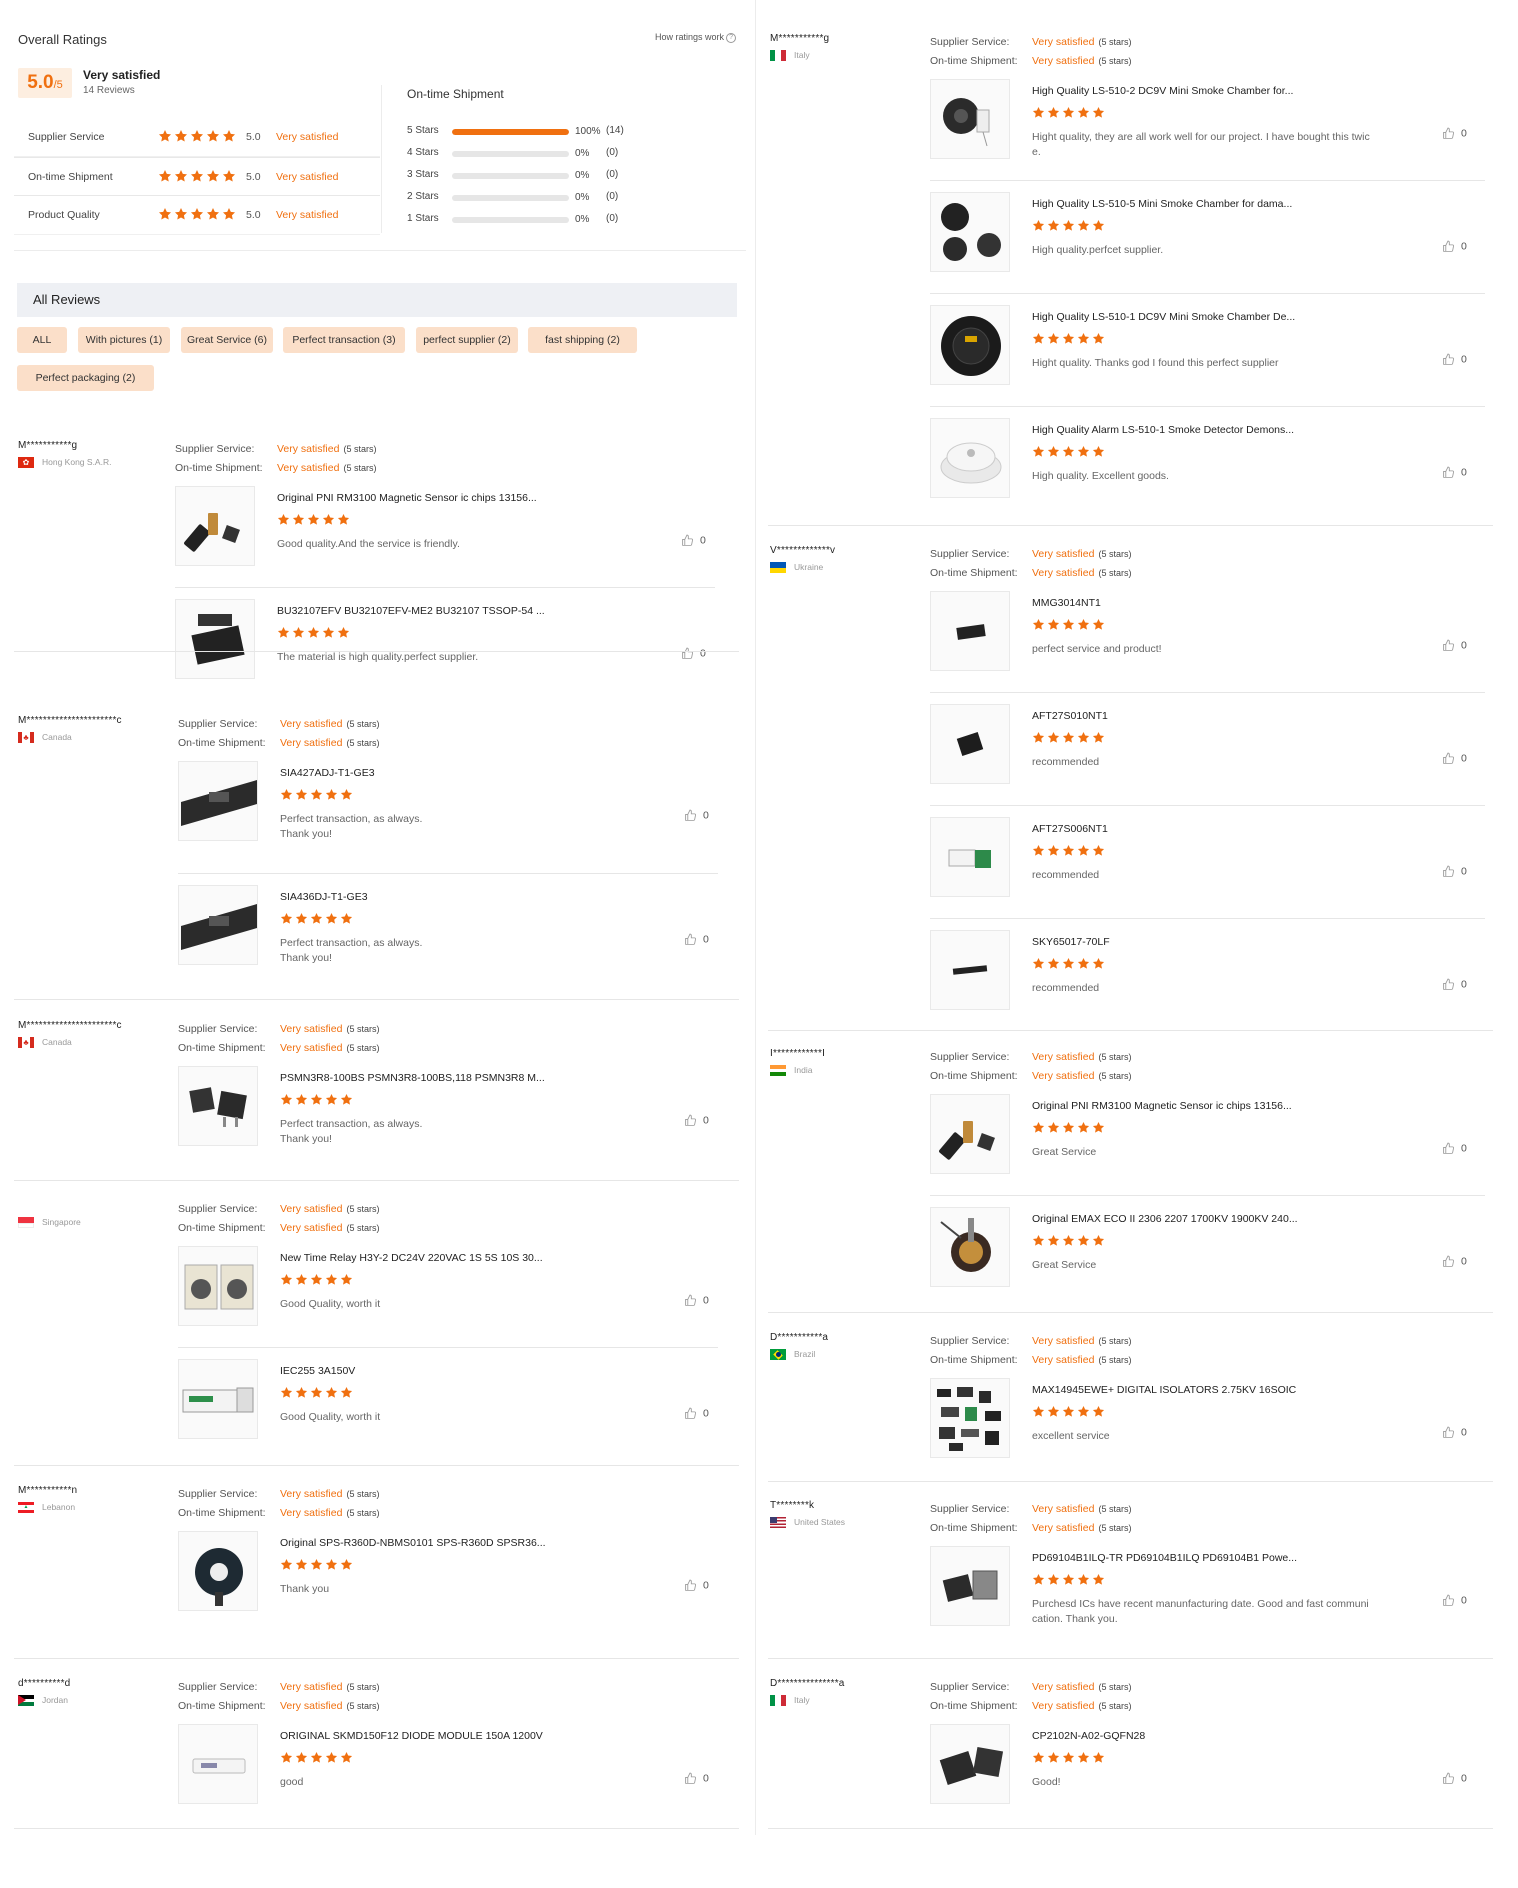 The image size is (1518, 1888). Describe the element at coordinates (85, 378) in the screenshot. I see `filter-chip: Perfect packaging (2)` at that location.